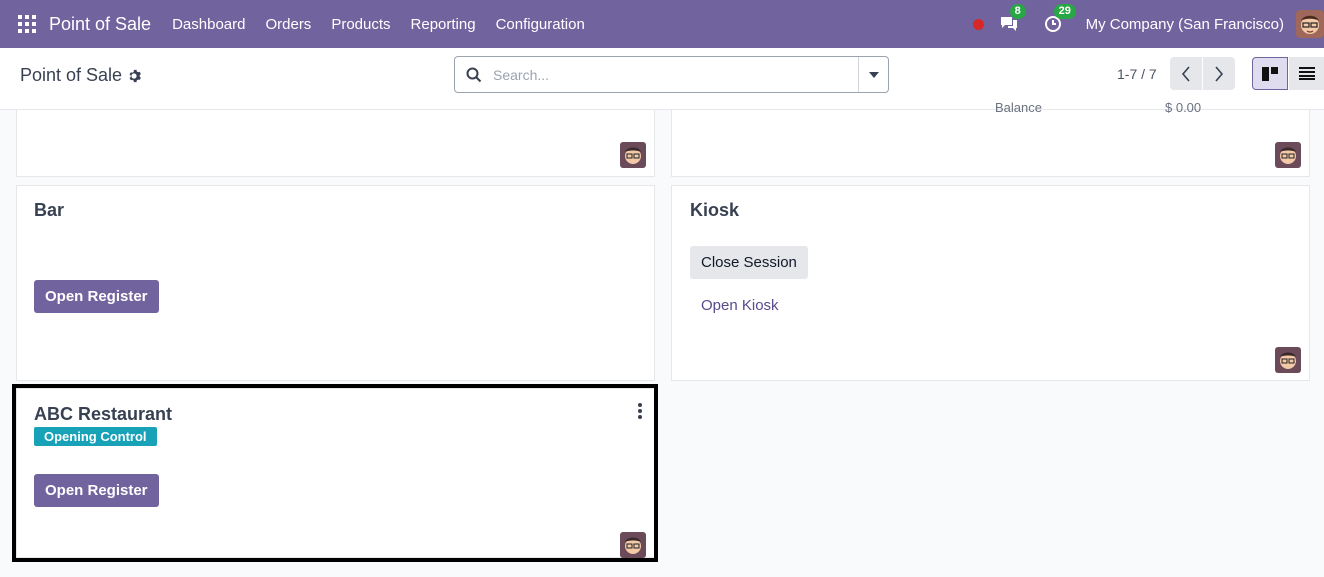  What do you see at coordinates (990, 138) in the screenshot?
I see `kanban-card-partial-right: Balance $ 0.00` at bounding box center [990, 138].